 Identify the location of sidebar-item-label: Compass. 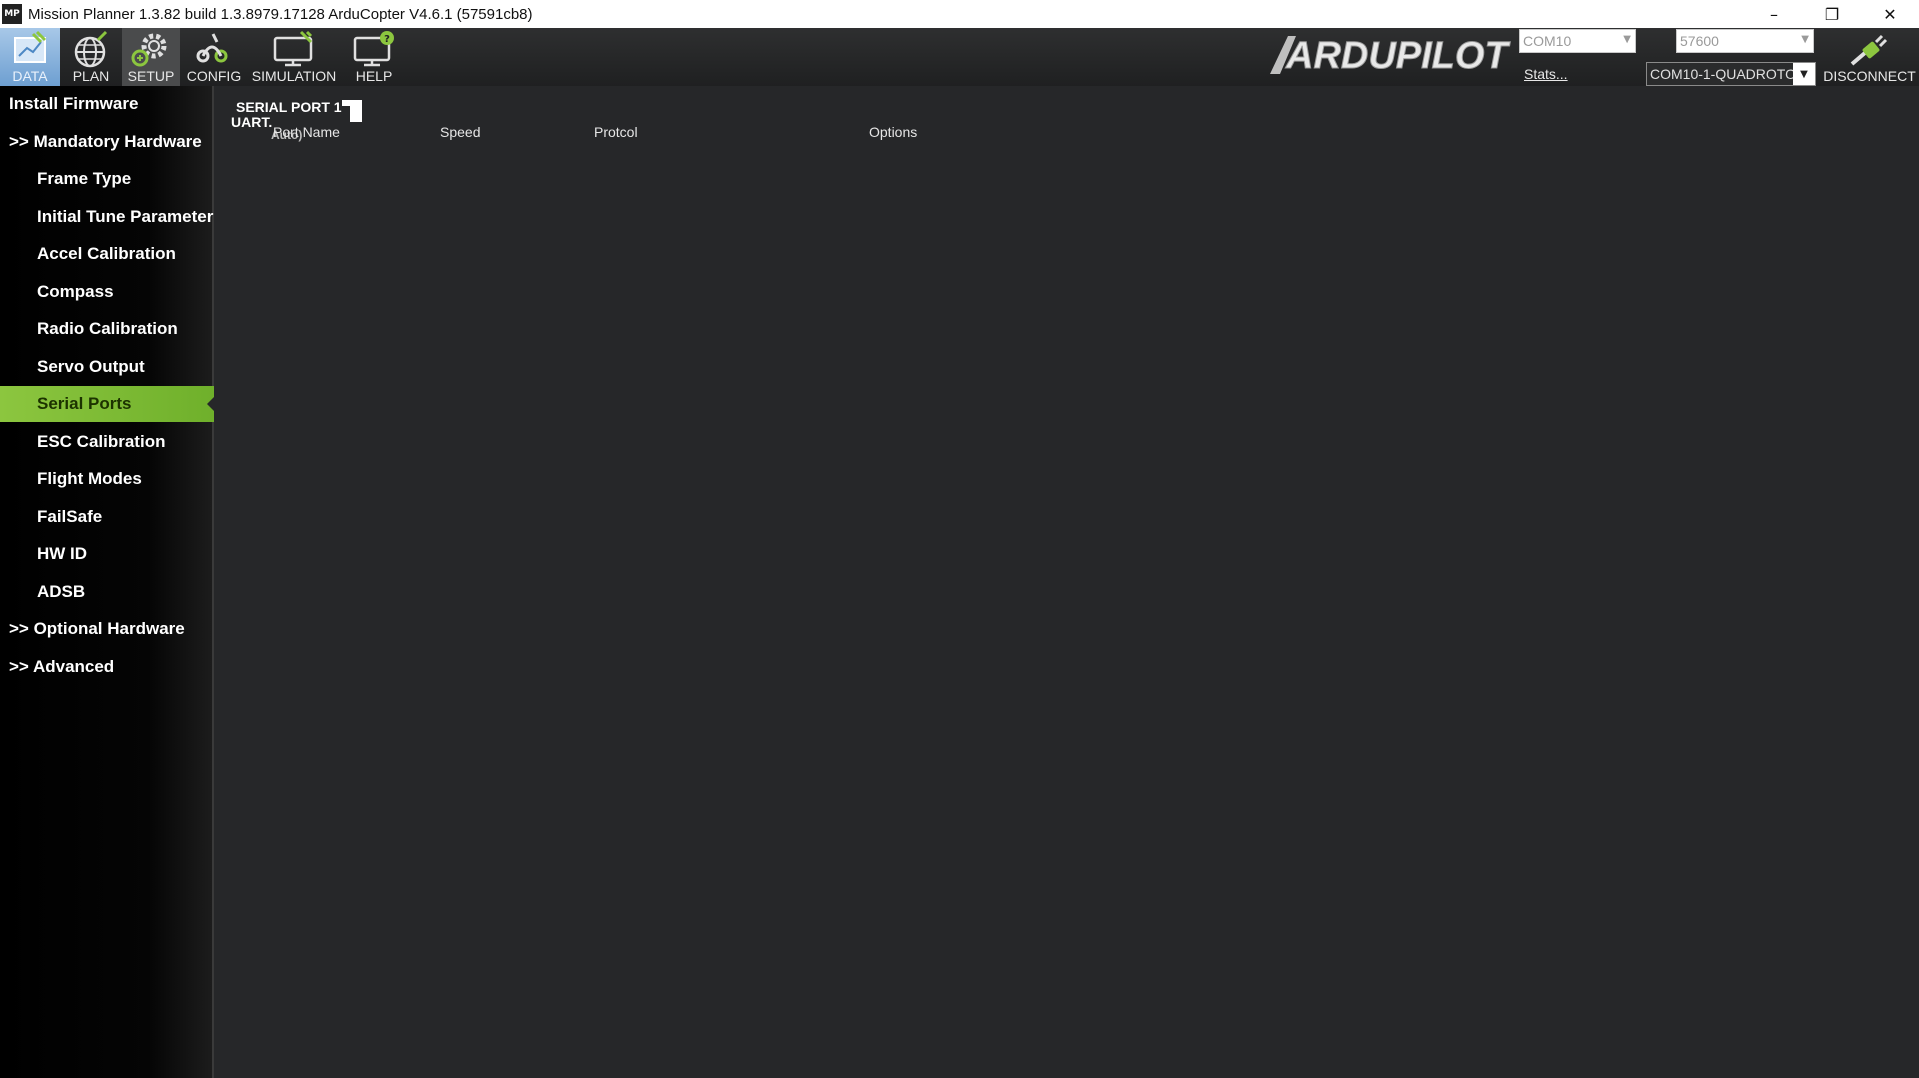
(75, 291).